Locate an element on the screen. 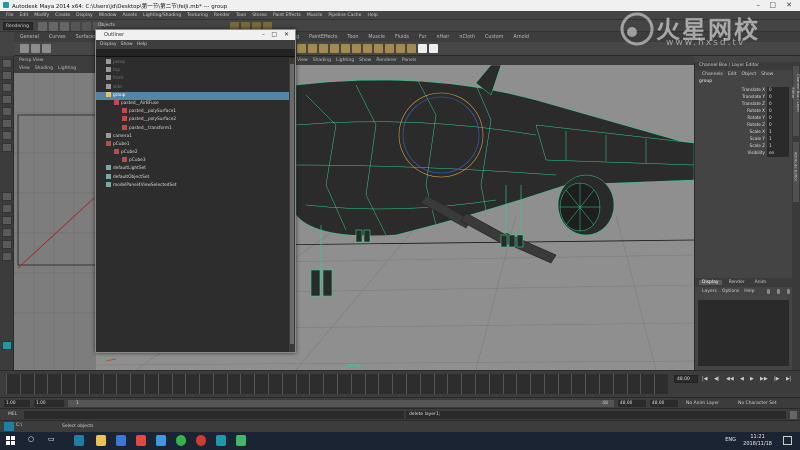 Image resolution: width=800 pixels, height=450 pixels. outliner-scrollbar is located at coordinates (292, 205).